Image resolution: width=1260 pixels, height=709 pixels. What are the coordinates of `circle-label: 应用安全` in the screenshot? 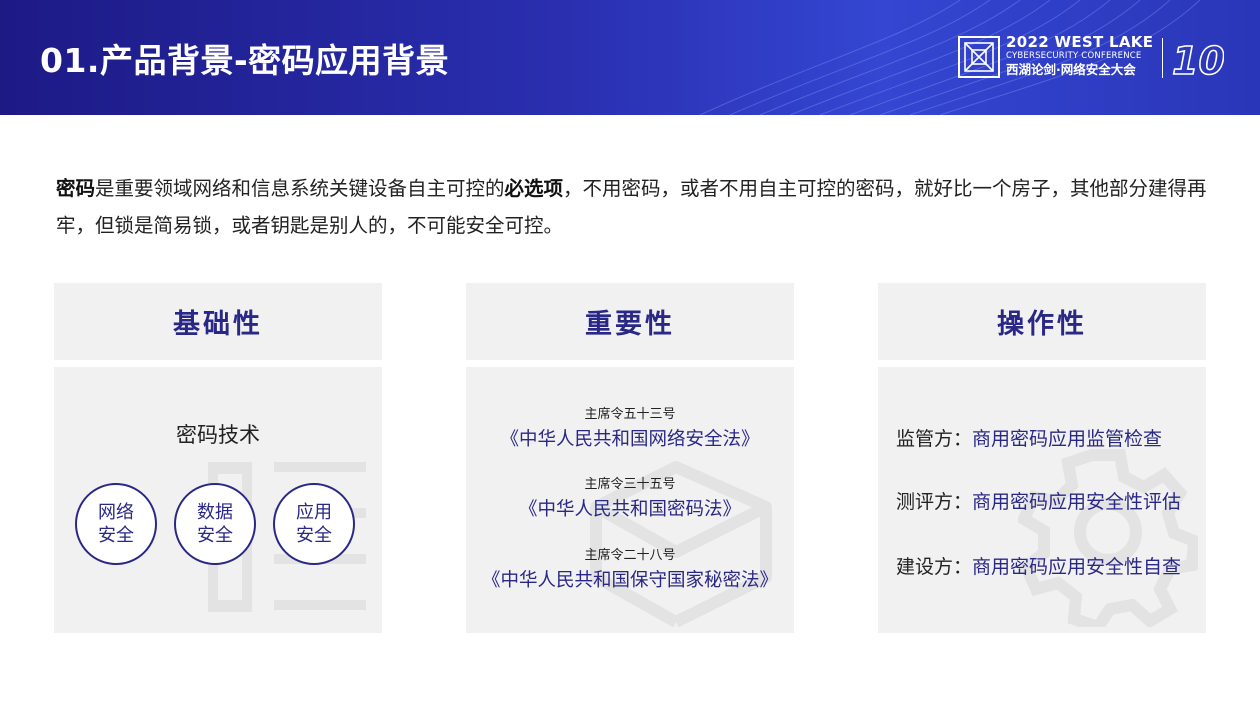 It's located at (314, 524).